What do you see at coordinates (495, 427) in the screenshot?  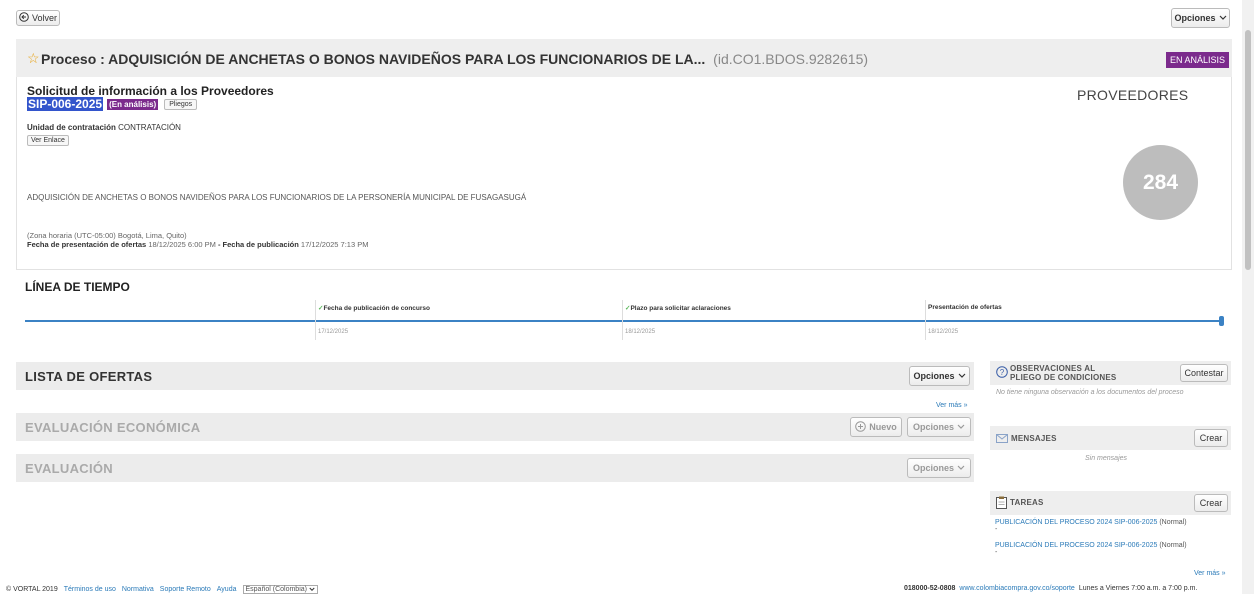 I see `economic-section-header: EVALUACIÓN ECONÓMICA Nuevo Opciones` at bounding box center [495, 427].